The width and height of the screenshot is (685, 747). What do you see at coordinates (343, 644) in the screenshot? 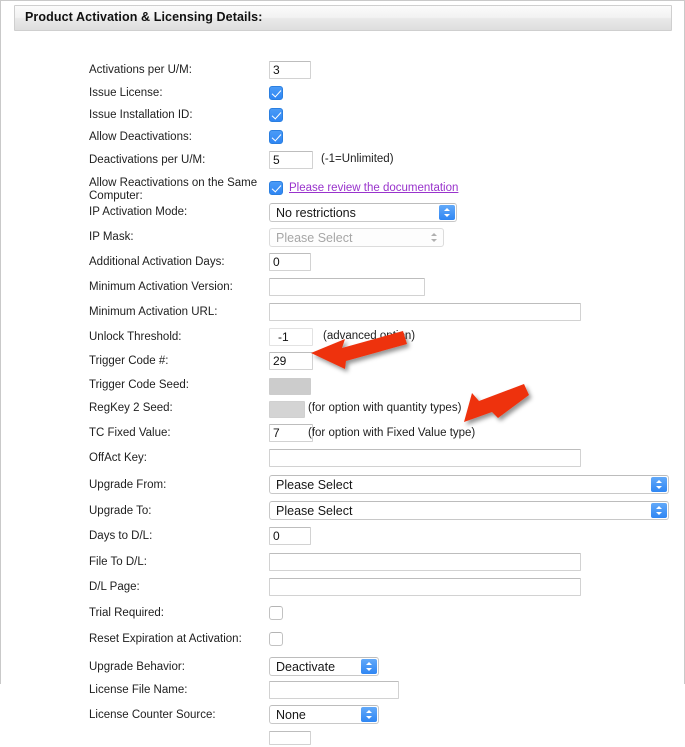
I see `row-reset-expiration: Reset Expiration at Activation:` at bounding box center [343, 644].